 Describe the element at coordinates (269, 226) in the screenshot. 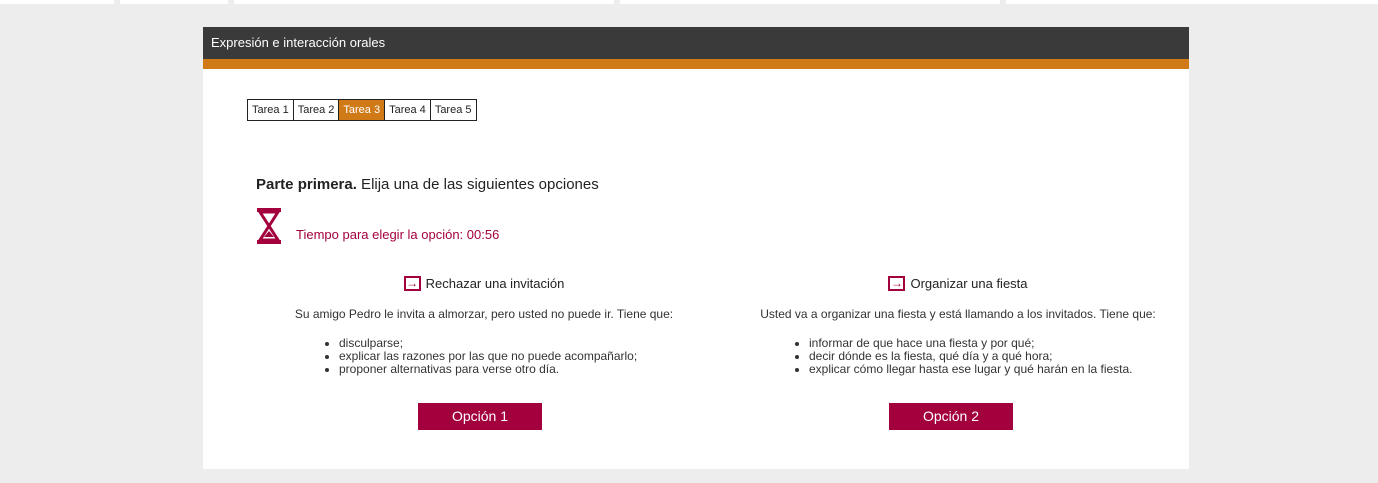

I see `hourglass-icon` at that location.